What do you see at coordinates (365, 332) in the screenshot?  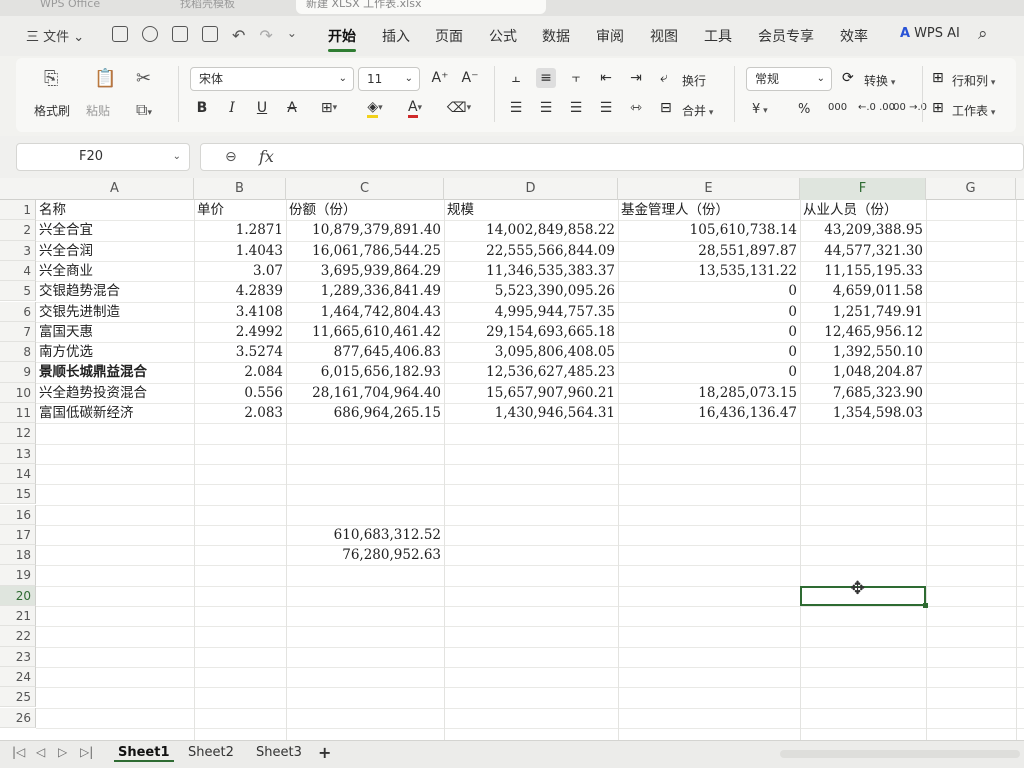 I see `cell-c7: 11,665,610,461.42` at bounding box center [365, 332].